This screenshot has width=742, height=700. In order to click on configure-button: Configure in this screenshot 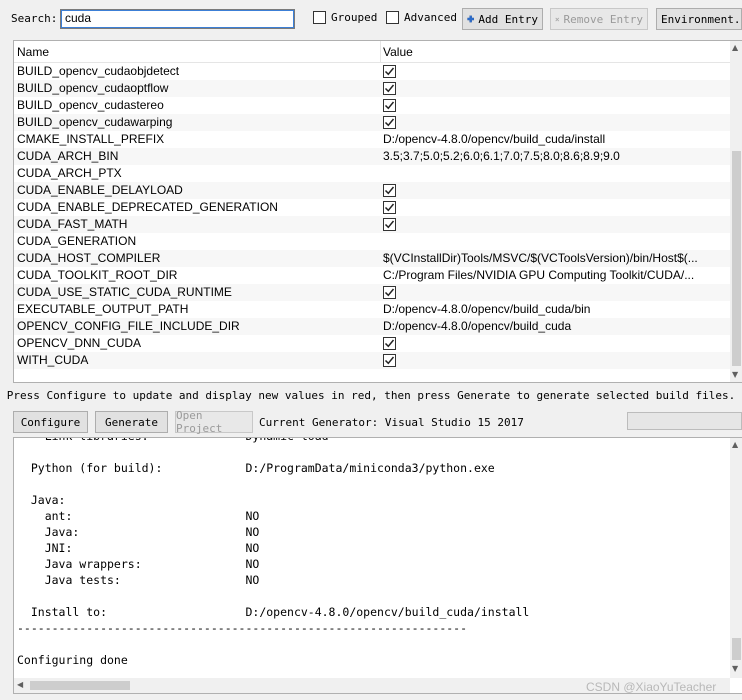, I will do `click(50, 422)`.